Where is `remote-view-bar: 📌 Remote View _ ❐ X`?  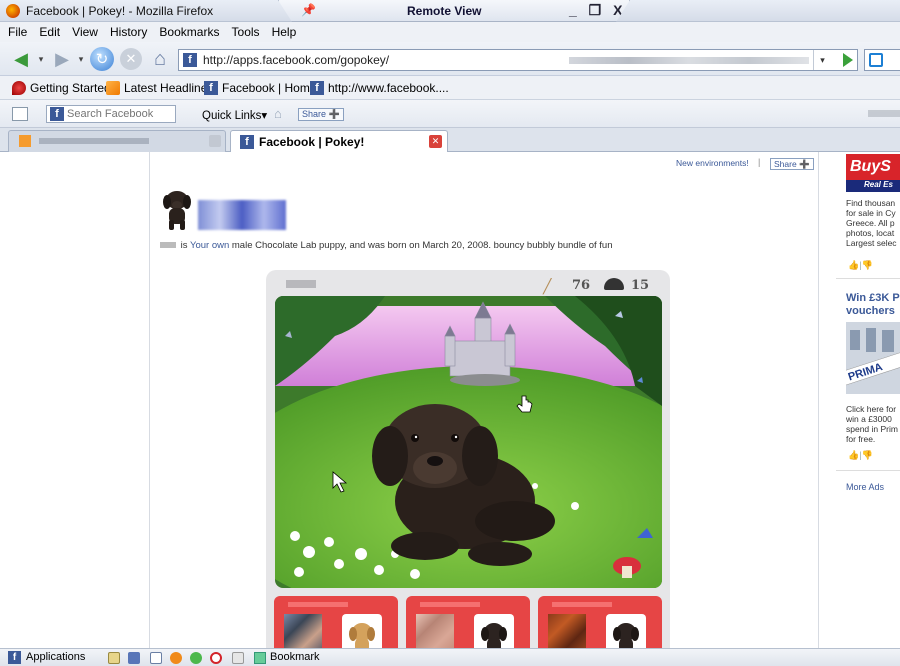
remote-view-bar: 📌 Remote View _ ❐ X is located at coordinates (454, 11).